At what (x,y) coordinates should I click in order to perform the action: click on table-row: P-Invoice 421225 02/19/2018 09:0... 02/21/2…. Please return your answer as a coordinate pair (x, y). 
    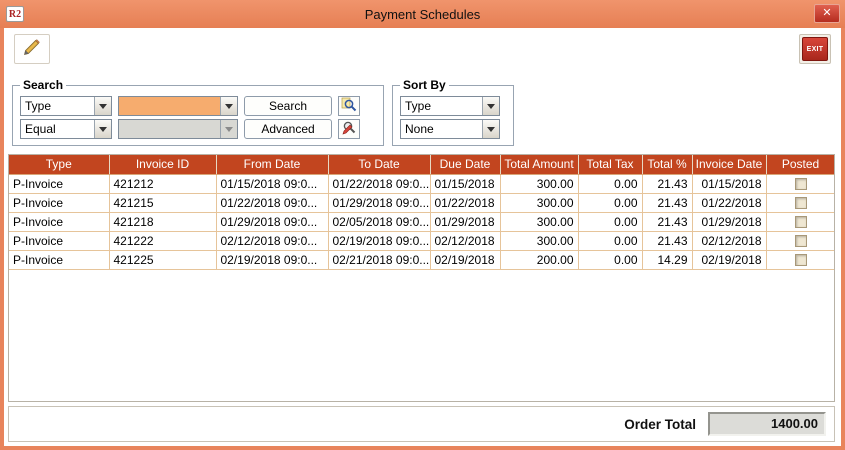
    Looking at the image, I should click on (421, 260).